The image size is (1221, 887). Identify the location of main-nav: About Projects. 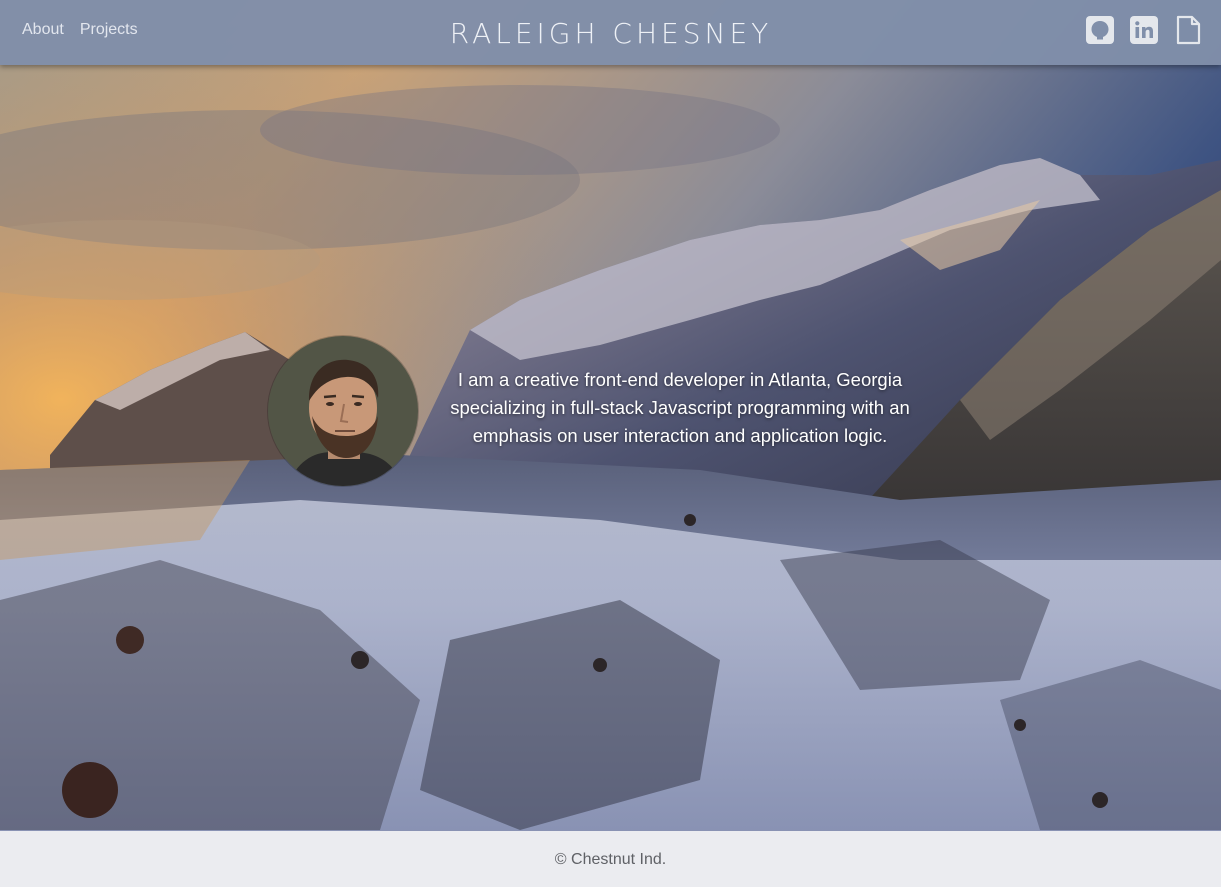
(80, 30).